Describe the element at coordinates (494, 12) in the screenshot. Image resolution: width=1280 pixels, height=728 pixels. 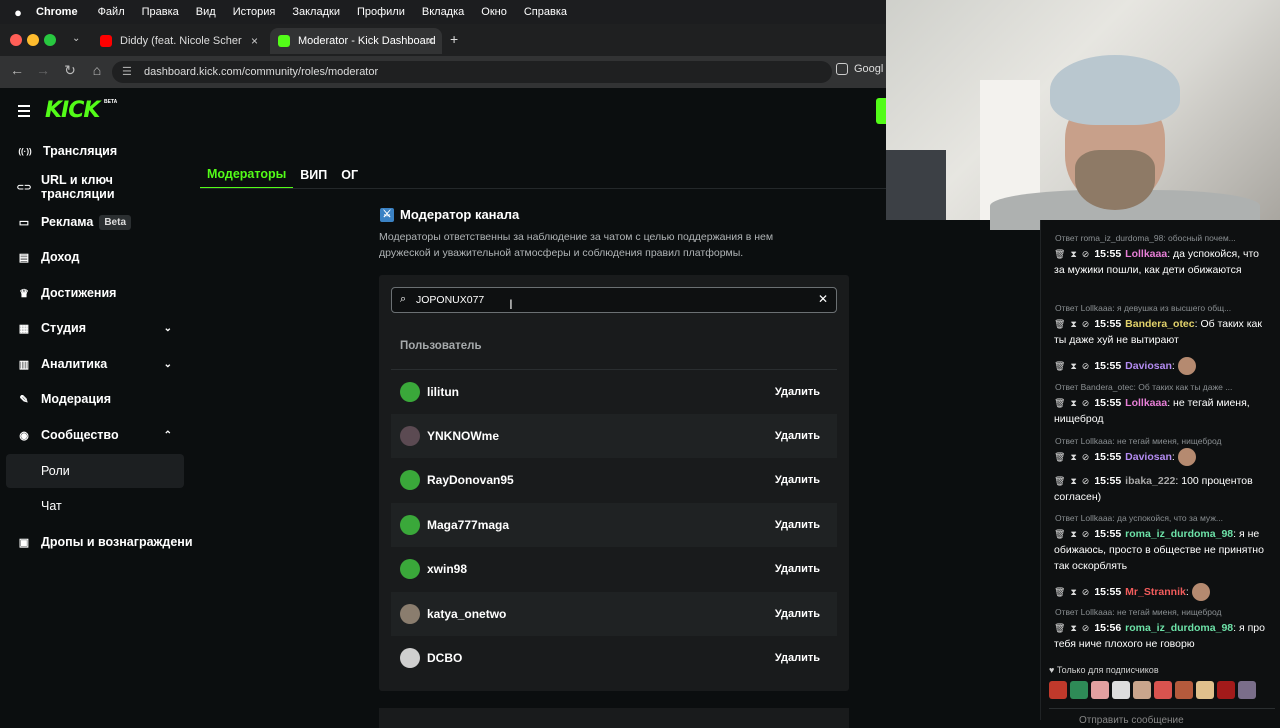
I see `menu-window: Окно` at that location.